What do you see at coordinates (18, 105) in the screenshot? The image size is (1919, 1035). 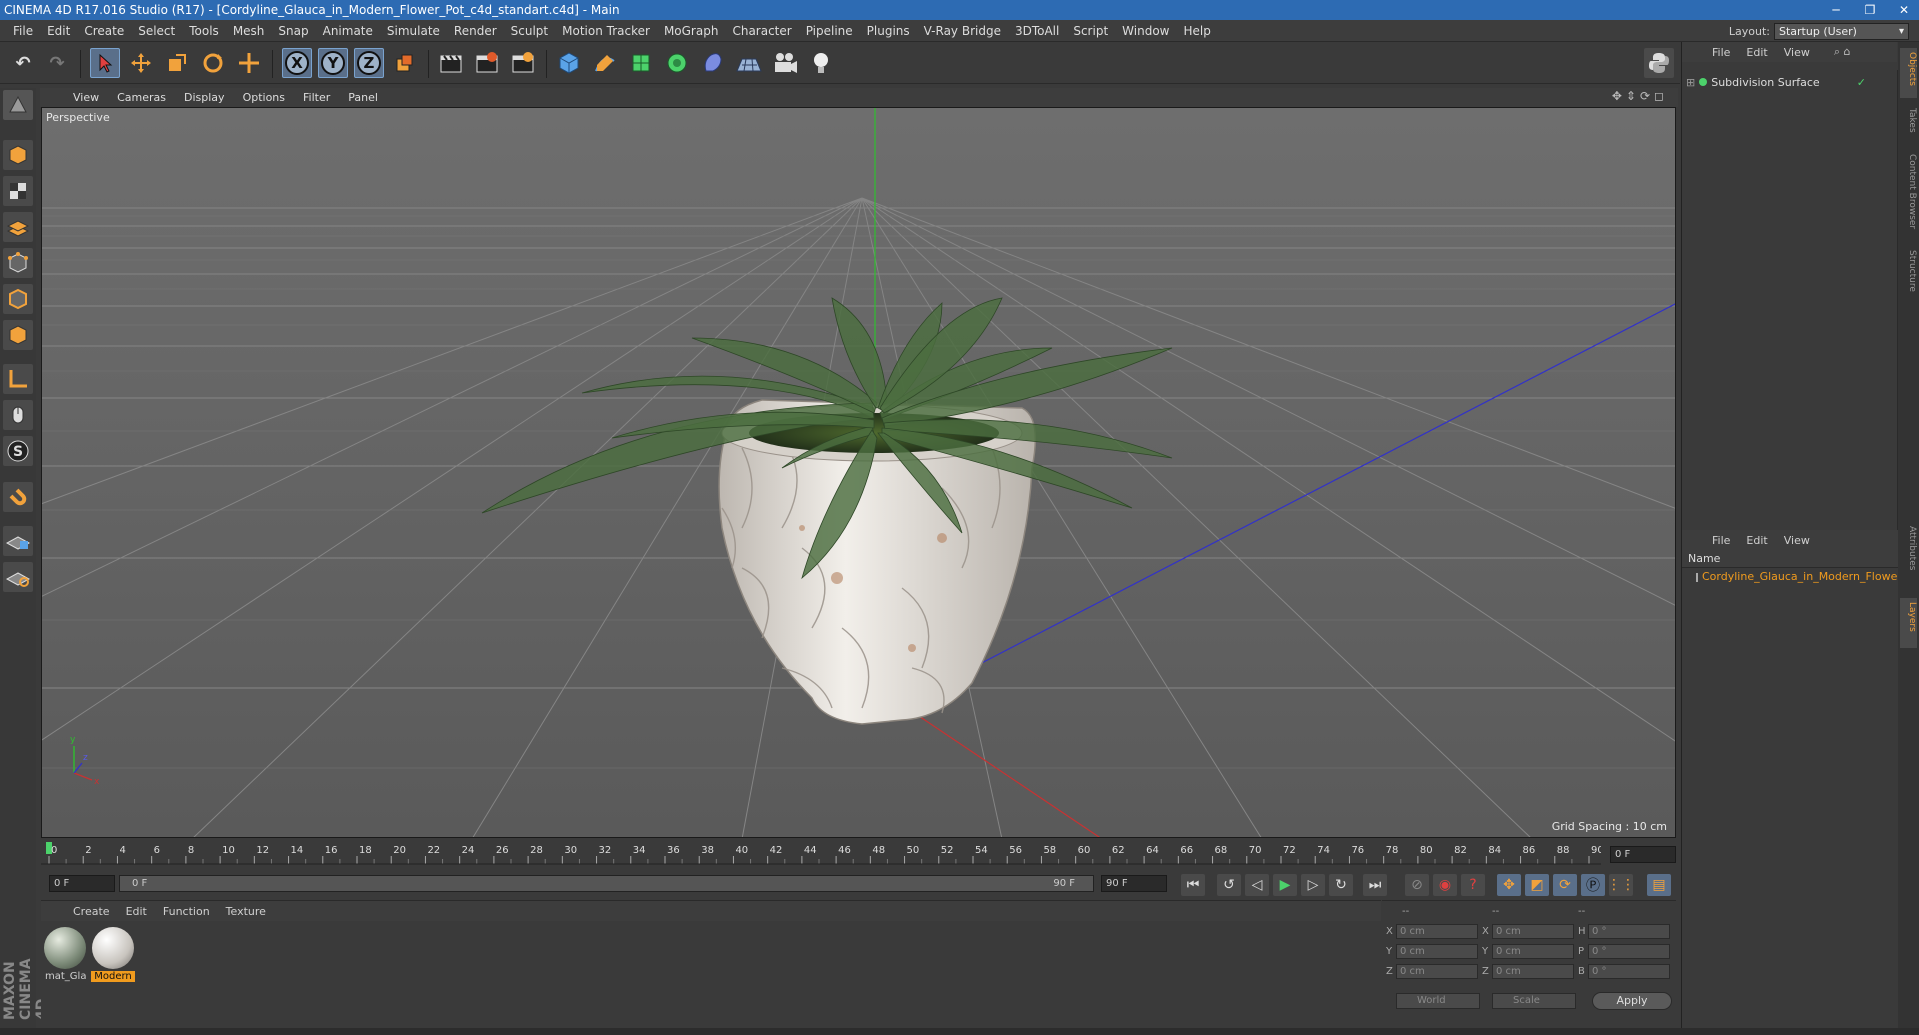 I see `make-editable-icon` at bounding box center [18, 105].